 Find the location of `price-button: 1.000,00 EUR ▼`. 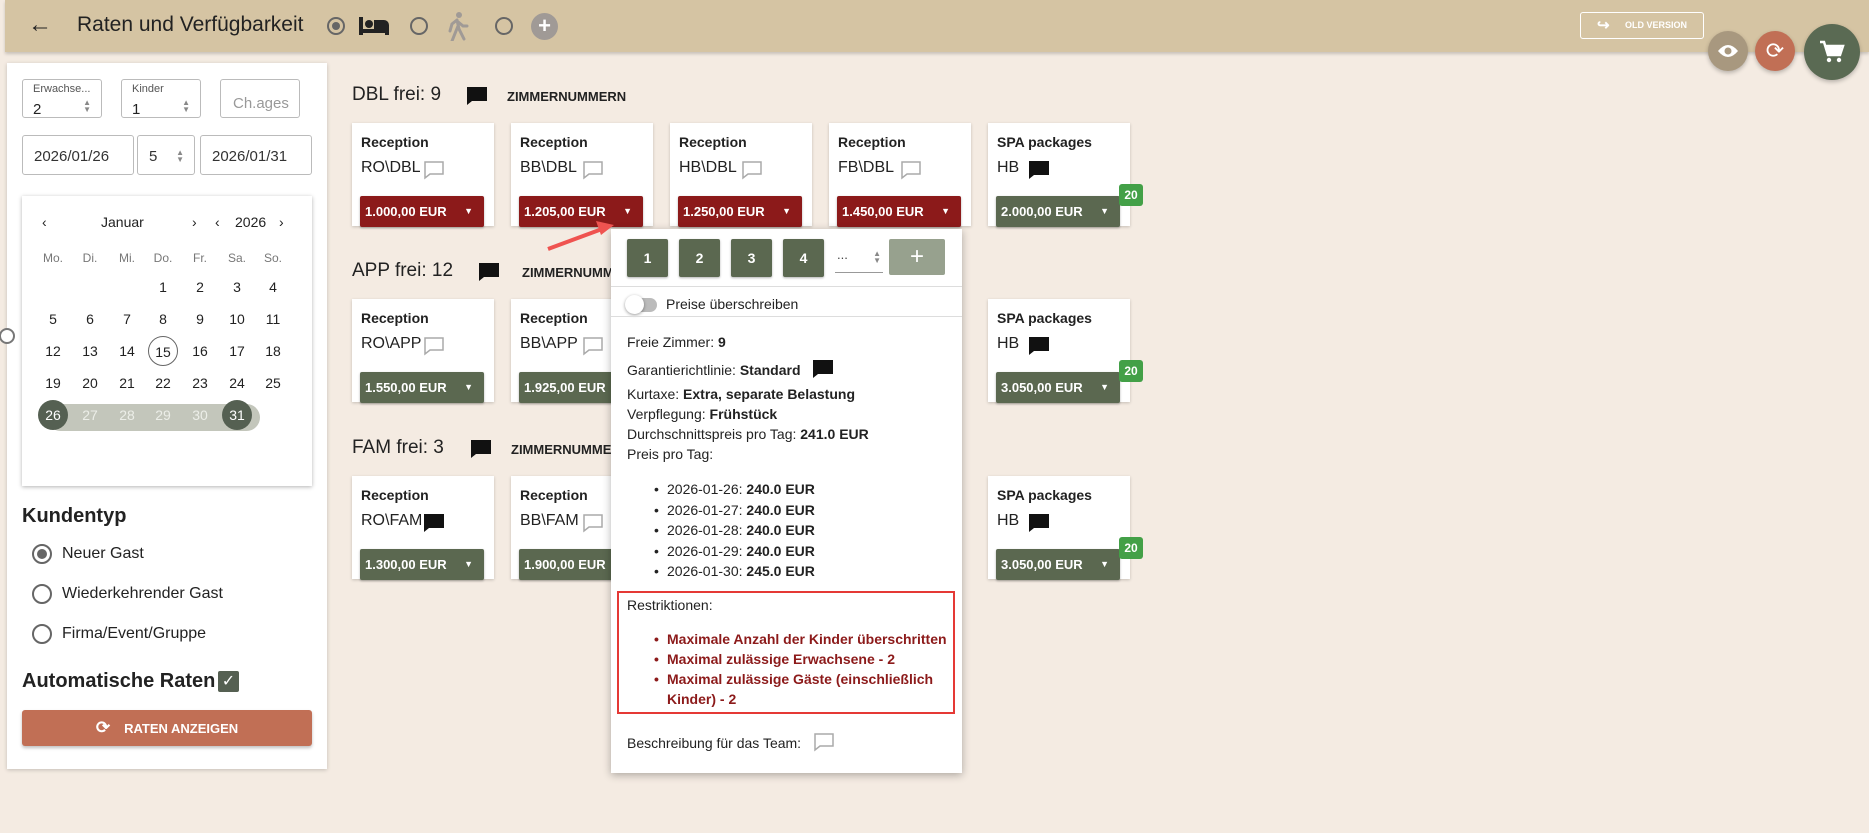

price-button: 1.000,00 EUR ▼ is located at coordinates (422, 211).